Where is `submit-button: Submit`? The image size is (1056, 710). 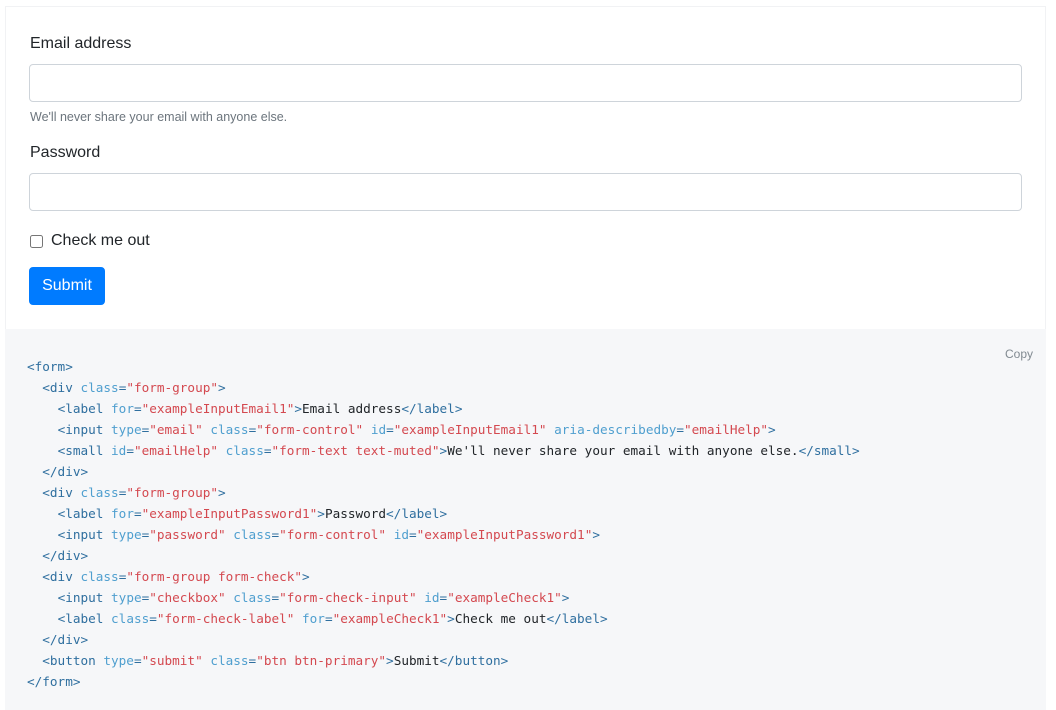 submit-button: Submit is located at coordinates (67, 286).